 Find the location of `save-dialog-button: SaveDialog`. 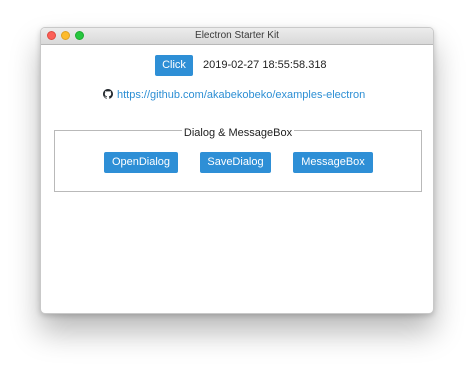

save-dialog-button: SaveDialog is located at coordinates (235, 162).